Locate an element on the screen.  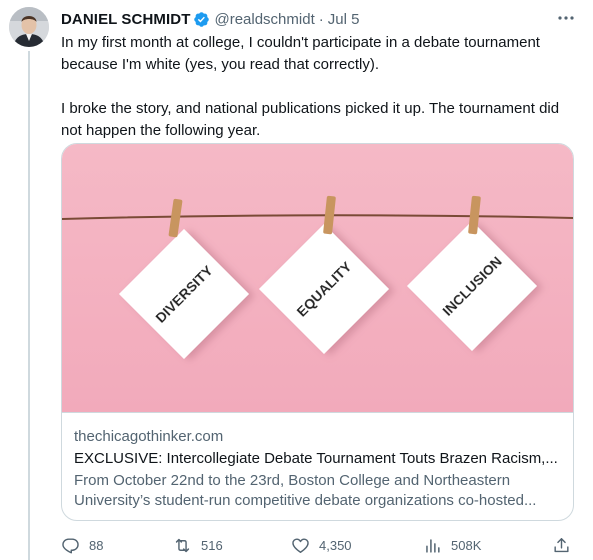
views-button: 508K is located at coordinates (452, 545).